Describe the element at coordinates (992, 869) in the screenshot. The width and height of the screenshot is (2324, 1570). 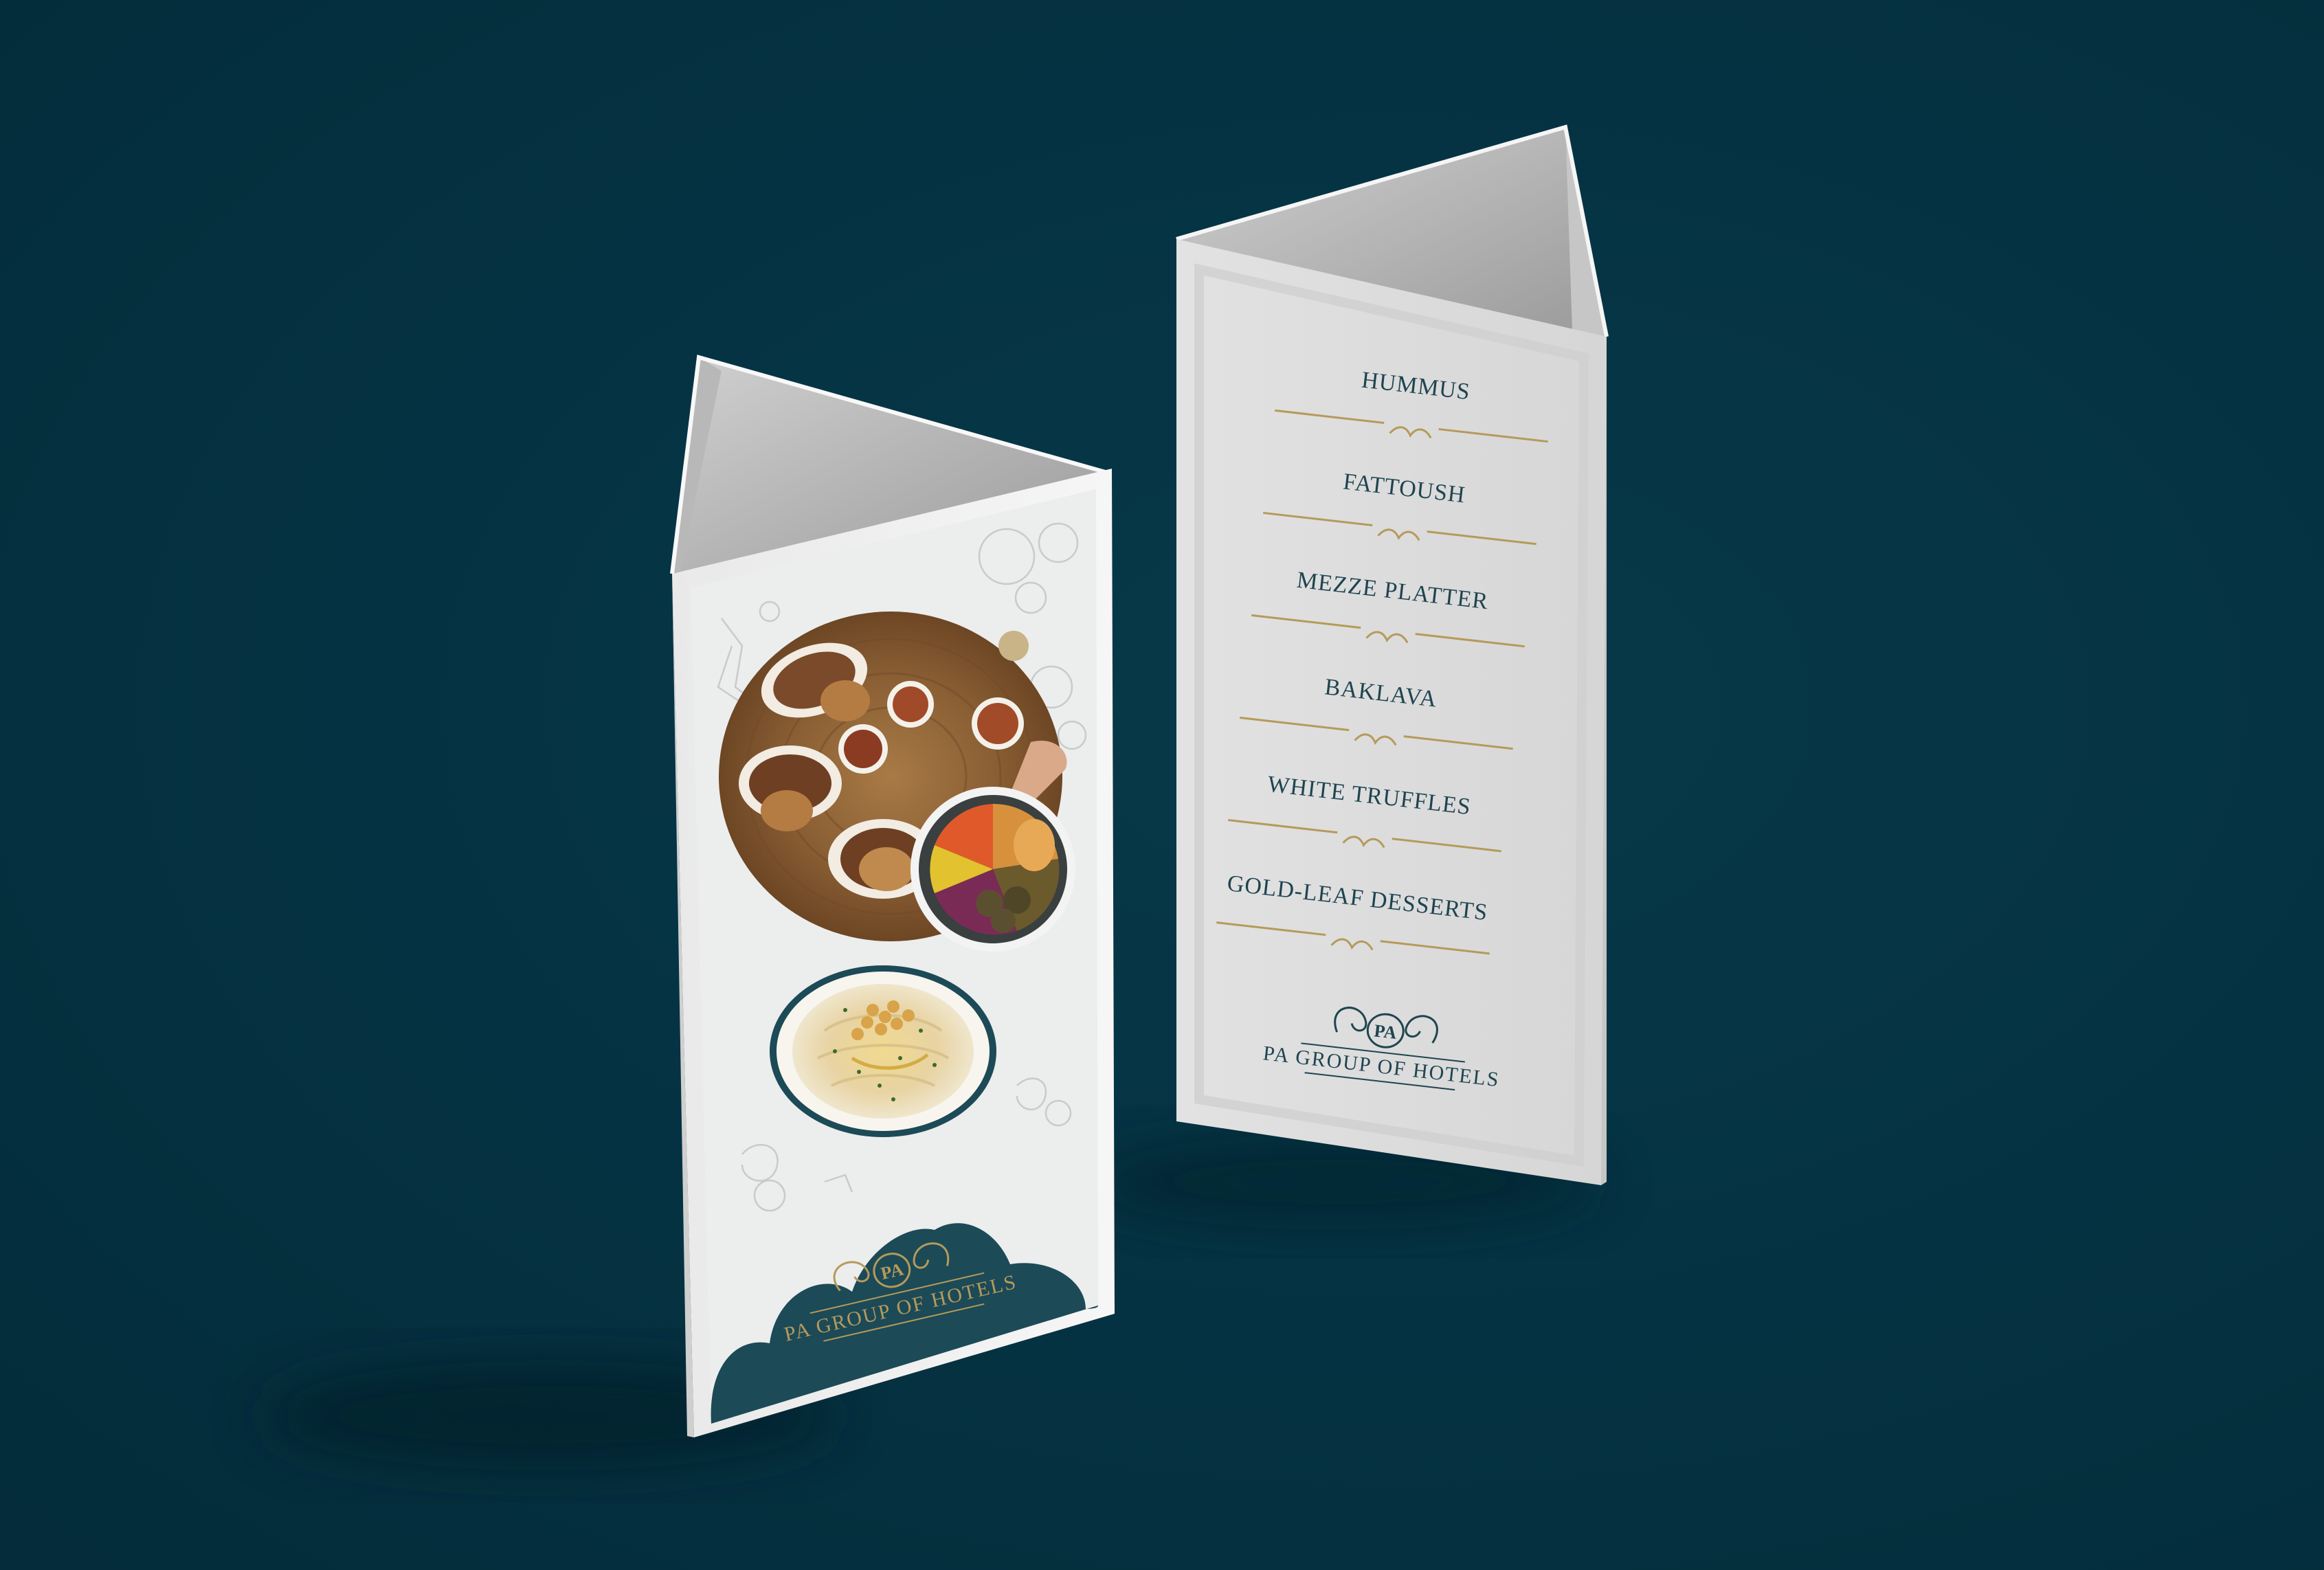
I see `falafel-bowl-photo` at that location.